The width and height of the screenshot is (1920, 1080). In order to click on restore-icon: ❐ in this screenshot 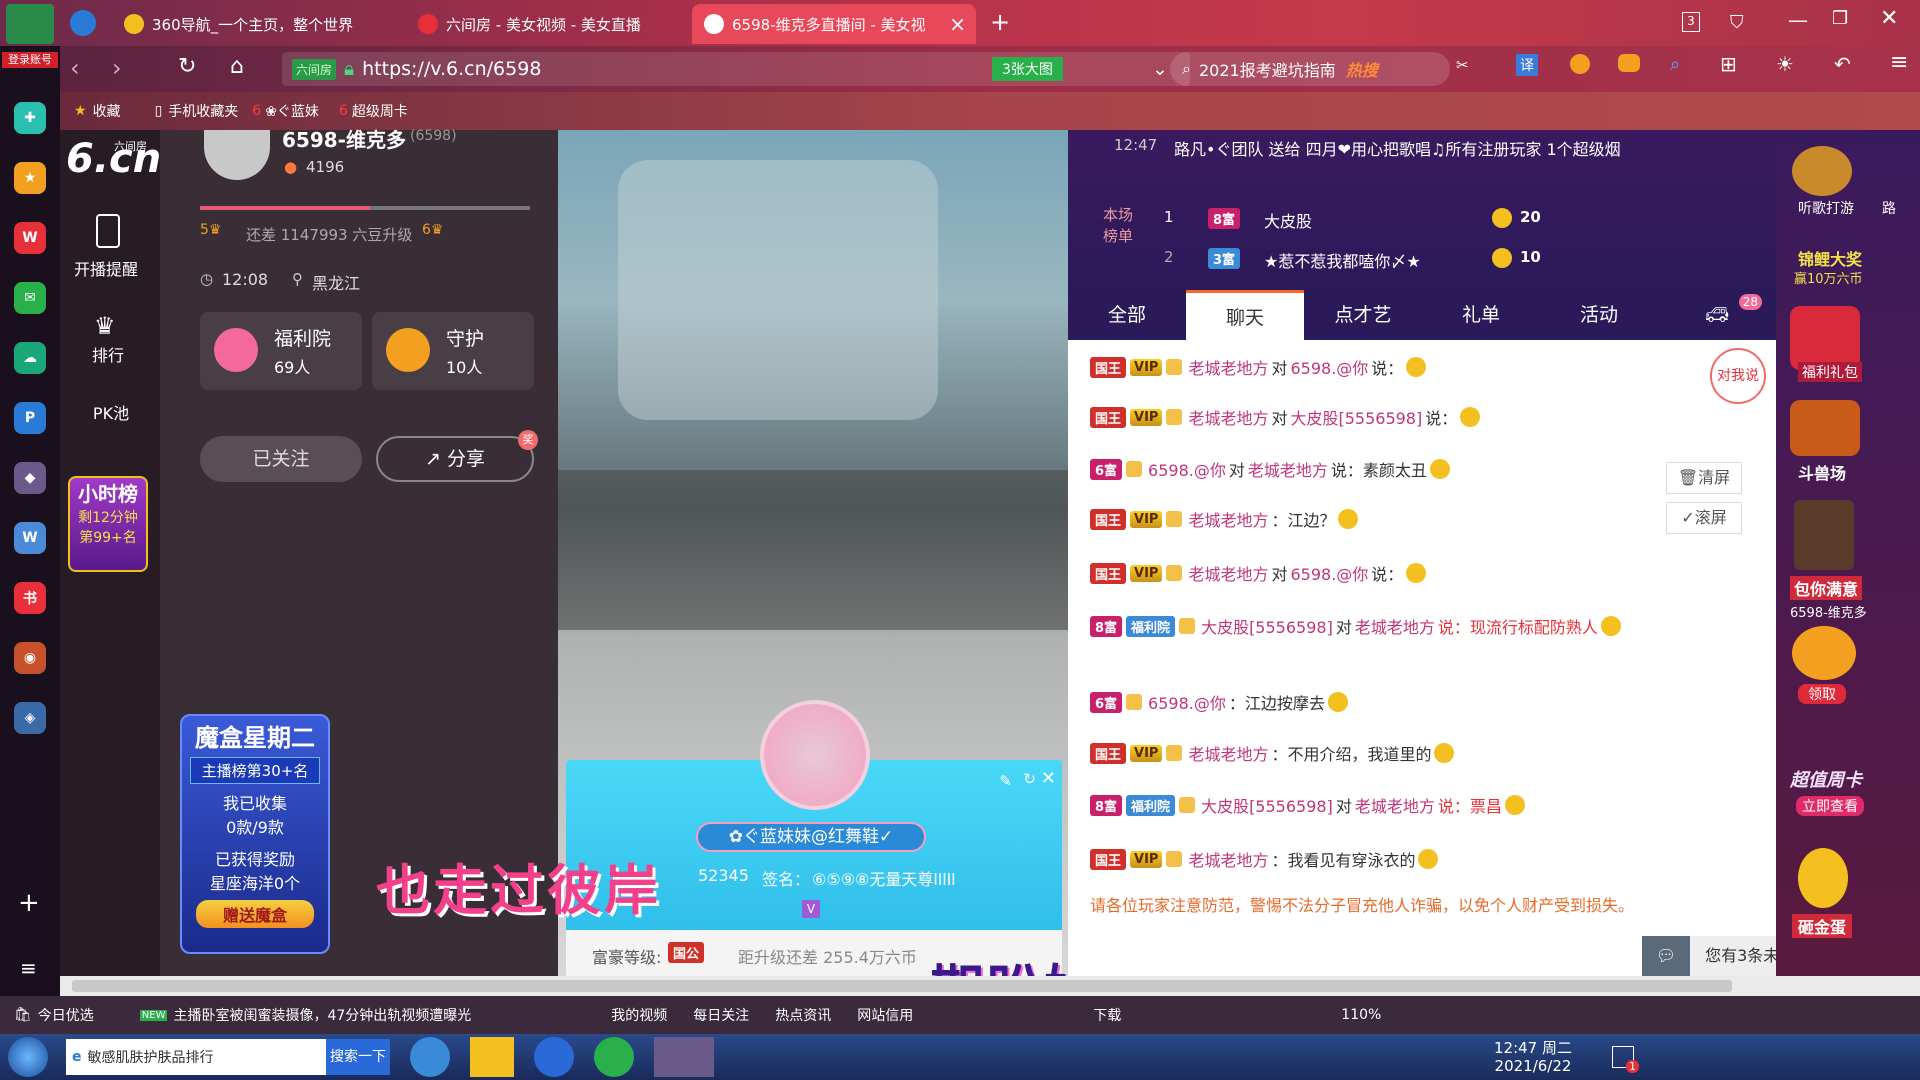, I will do `click(1840, 18)`.